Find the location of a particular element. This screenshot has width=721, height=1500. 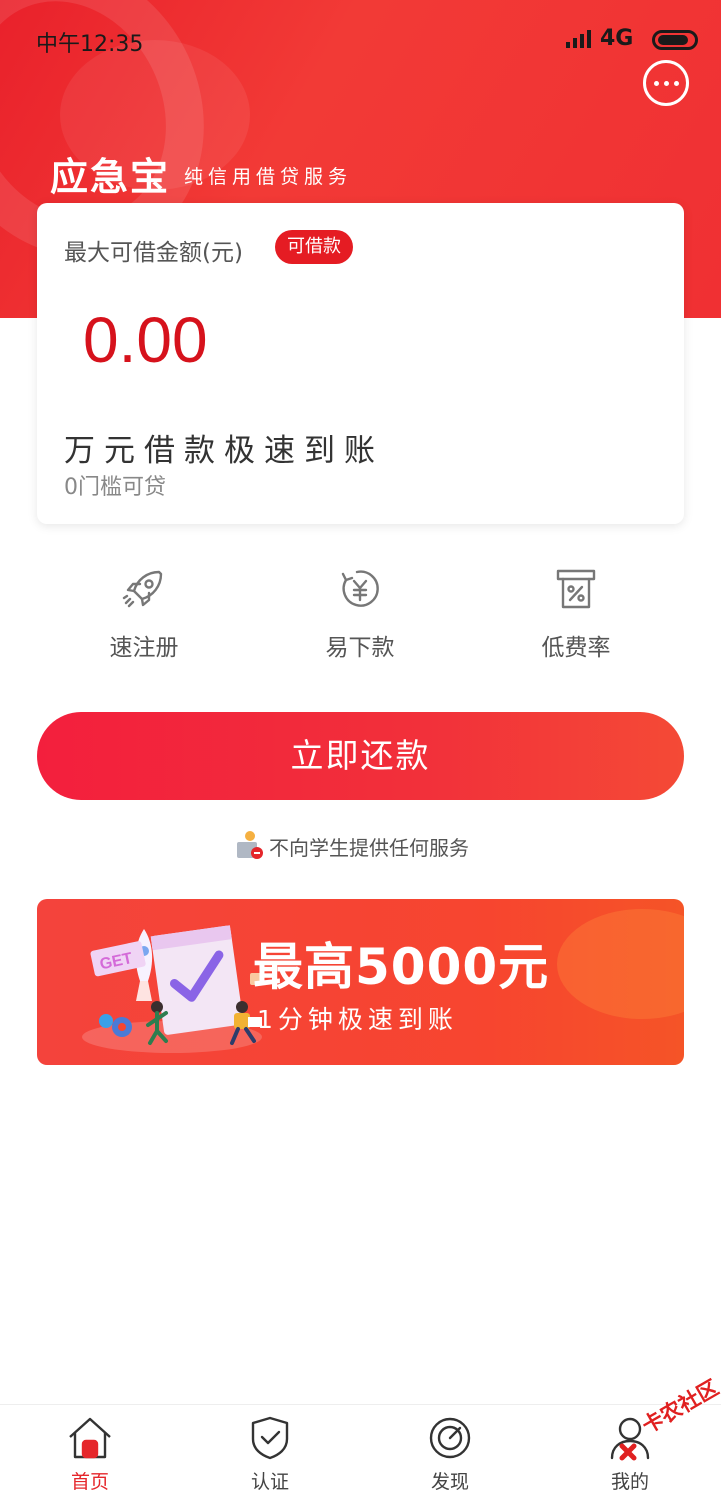

signal-icon is located at coordinates (578, 39).